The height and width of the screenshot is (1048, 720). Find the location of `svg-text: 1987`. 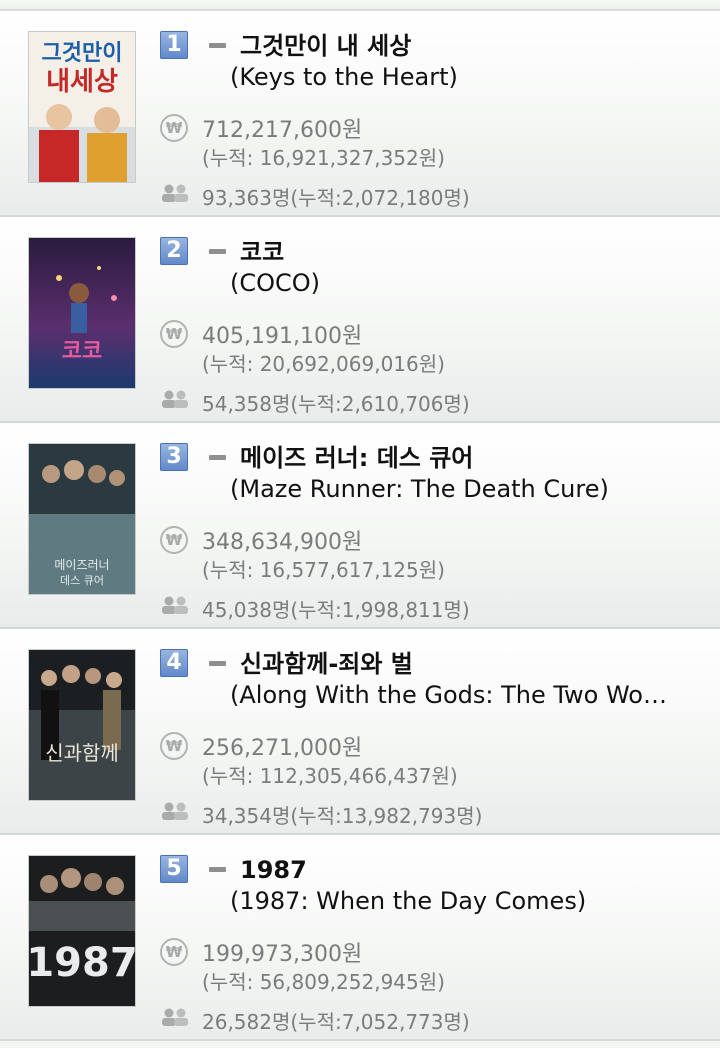

svg-text: 1987 is located at coordinates (82, 963).